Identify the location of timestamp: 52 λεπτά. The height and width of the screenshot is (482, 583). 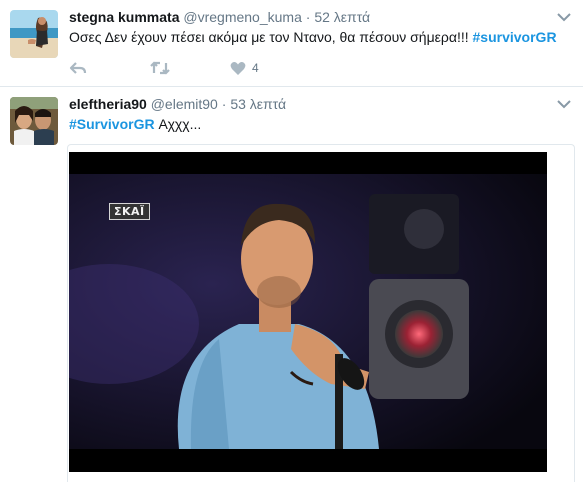
(342, 17).